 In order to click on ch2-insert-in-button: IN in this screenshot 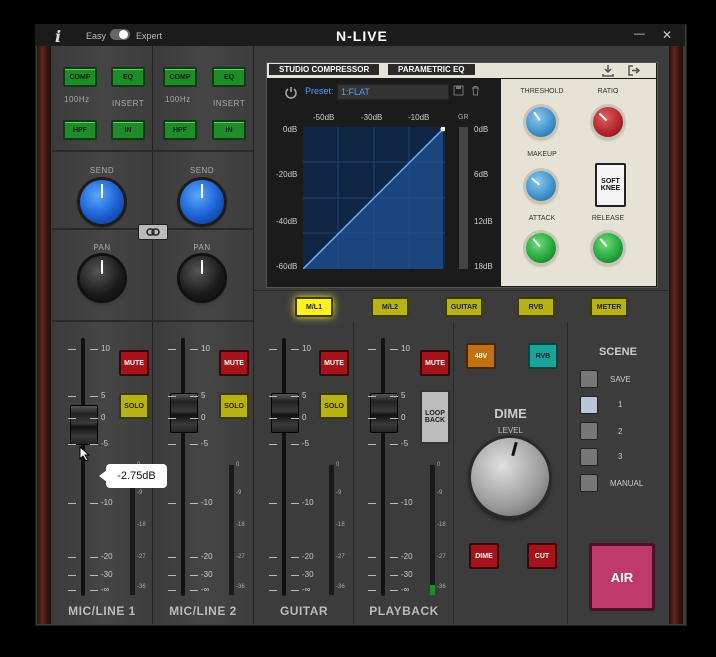, I will do `click(229, 130)`.